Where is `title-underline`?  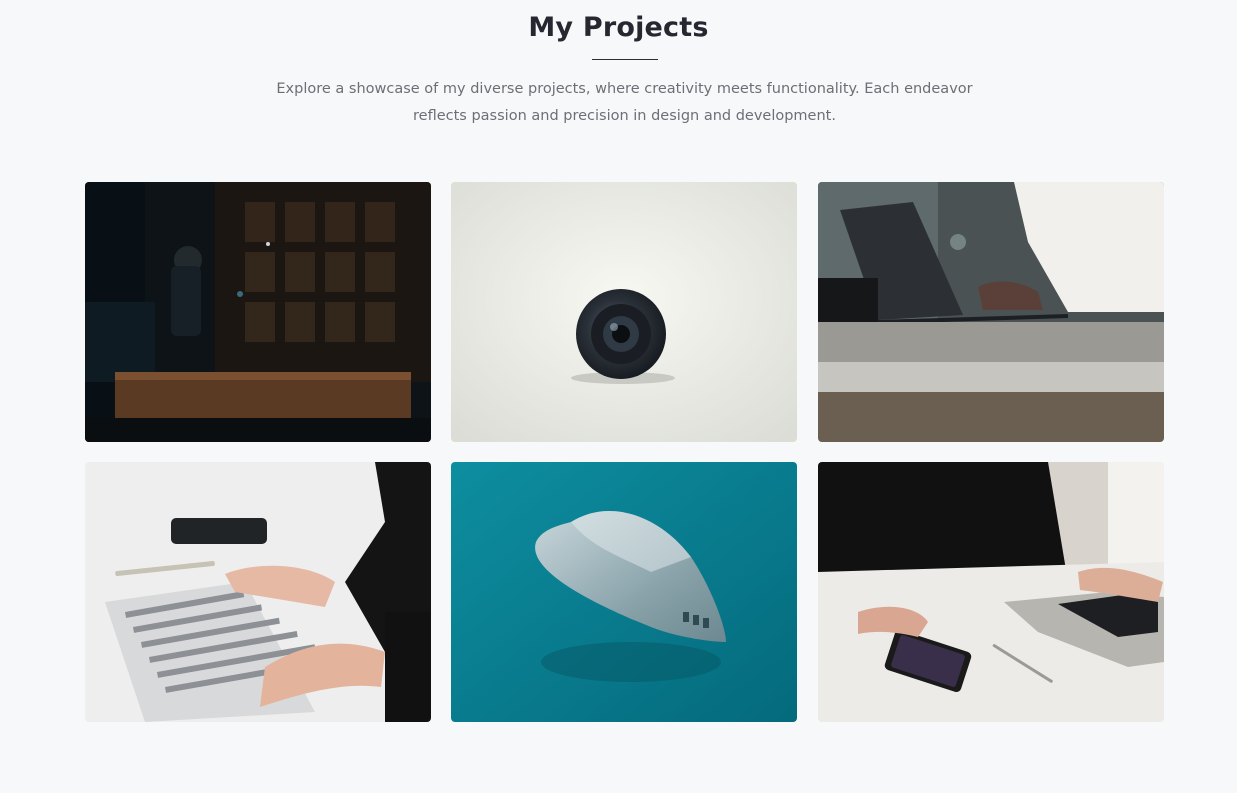
title-underline is located at coordinates (625, 59).